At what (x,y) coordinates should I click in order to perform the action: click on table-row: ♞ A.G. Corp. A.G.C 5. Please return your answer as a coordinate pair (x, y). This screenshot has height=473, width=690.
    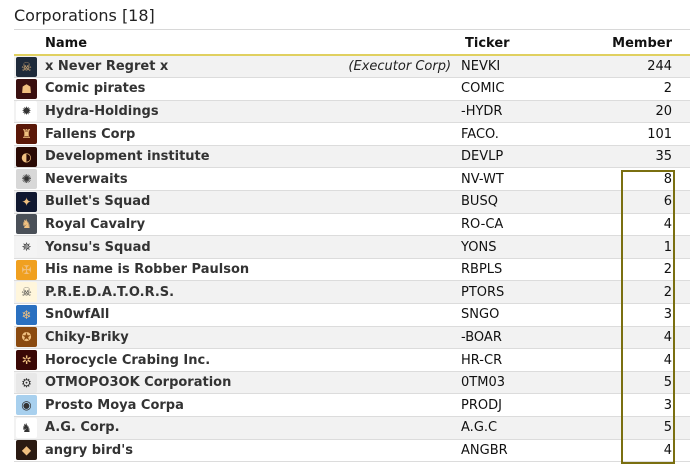
    Looking at the image, I should click on (352, 428).